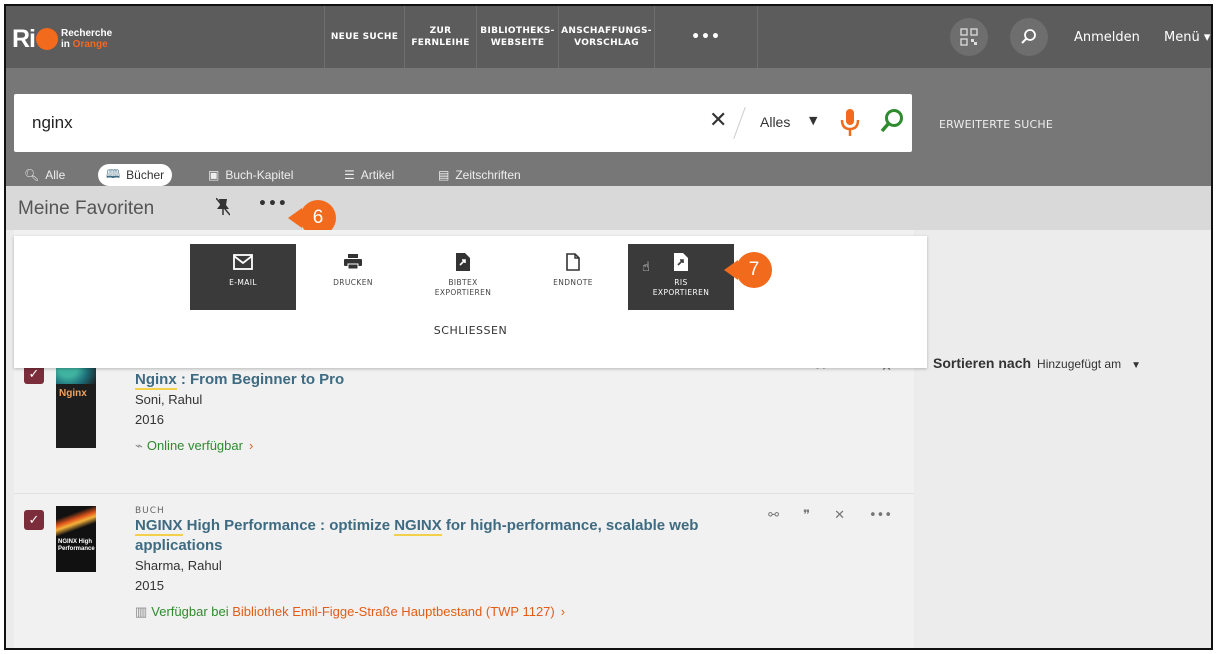 The image size is (1217, 654). I want to click on book-availability-icon: ▥, so click(141, 611).